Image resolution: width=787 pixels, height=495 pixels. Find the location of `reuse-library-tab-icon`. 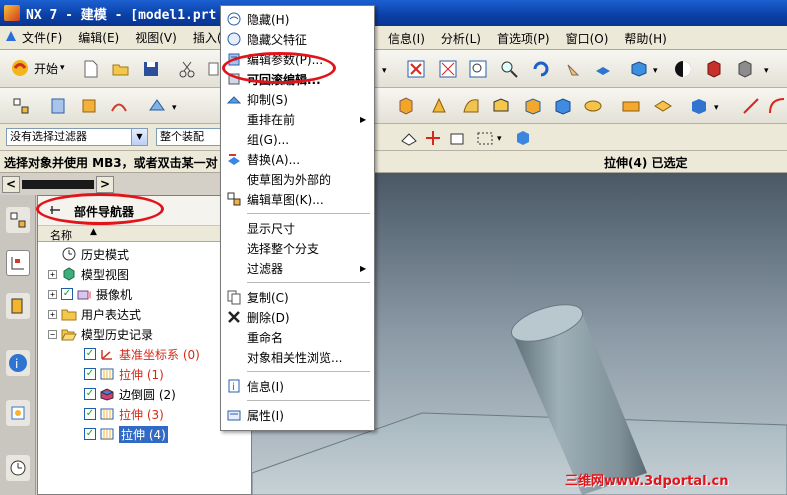

reuse-library-tab-icon is located at coordinates (18, 306).